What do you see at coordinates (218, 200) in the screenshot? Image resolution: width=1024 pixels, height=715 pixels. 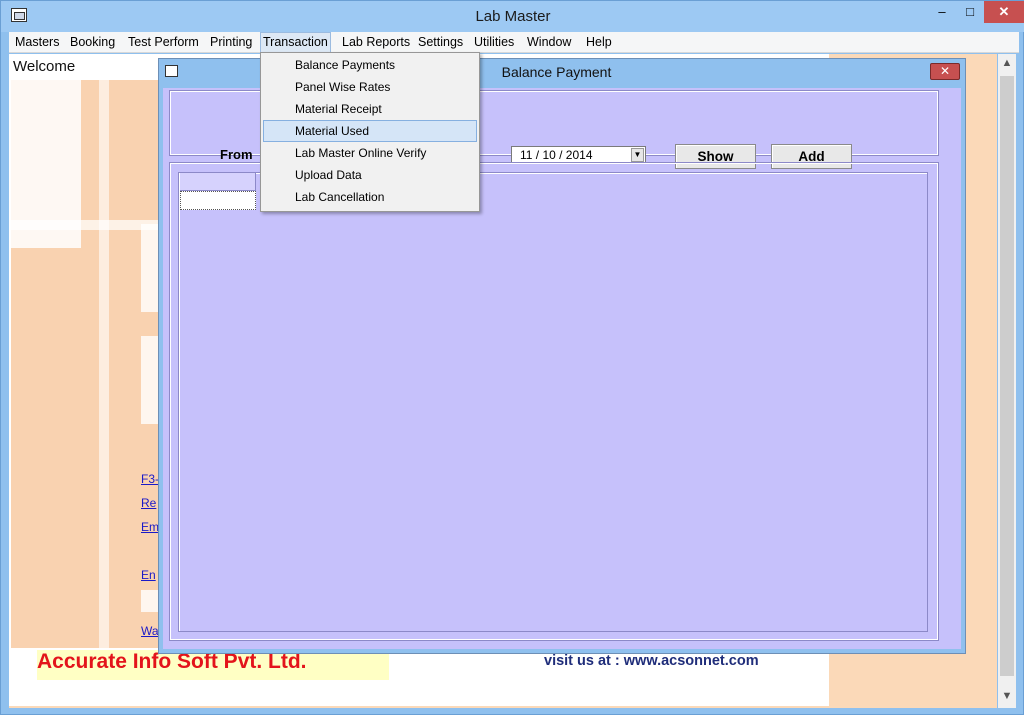 I see `grid-cell` at bounding box center [218, 200].